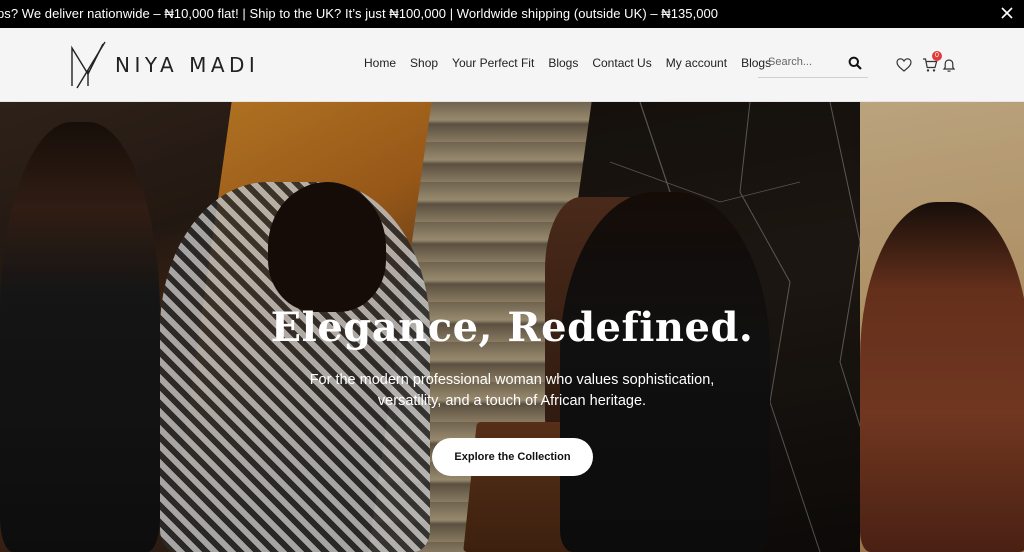 The height and width of the screenshot is (552, 1024). I want to click on bell-icon, so click(949, 65).